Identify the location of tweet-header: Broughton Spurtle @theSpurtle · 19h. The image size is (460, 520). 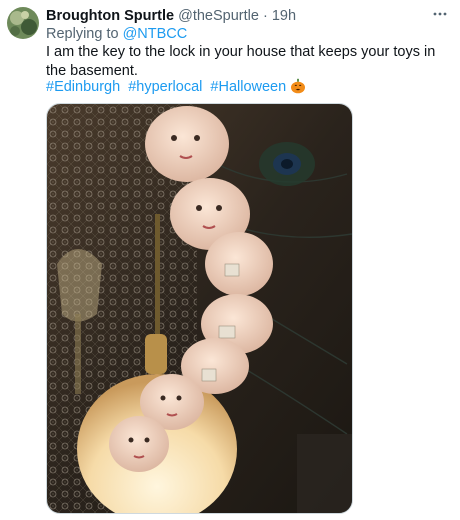
(238, 16).